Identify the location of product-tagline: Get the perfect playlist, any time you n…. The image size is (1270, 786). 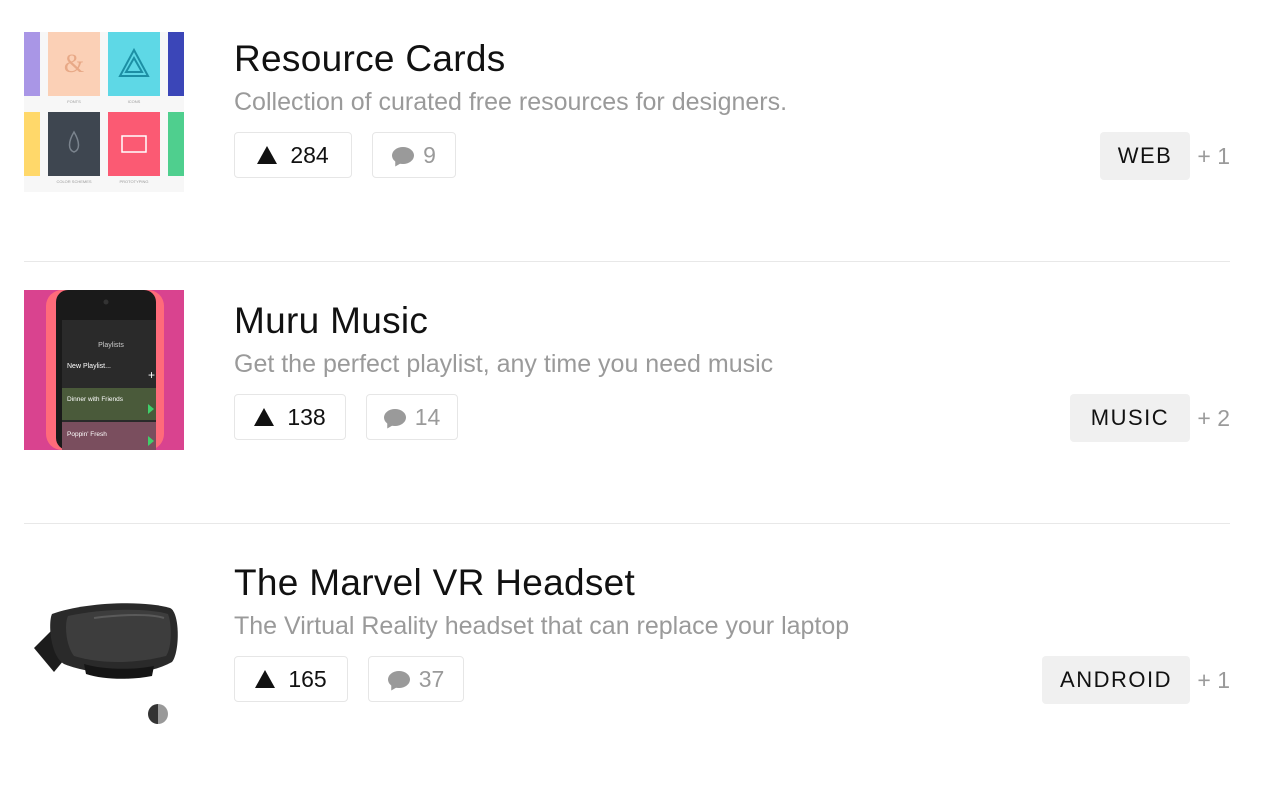
(504, 364).